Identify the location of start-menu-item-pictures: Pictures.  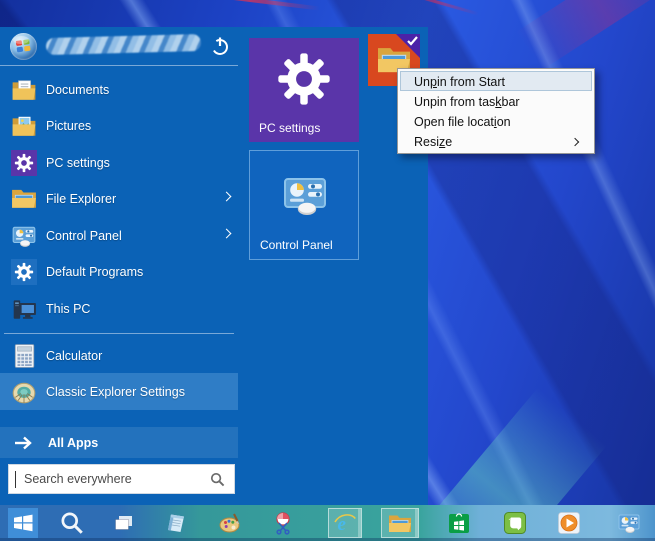
(119, 125).